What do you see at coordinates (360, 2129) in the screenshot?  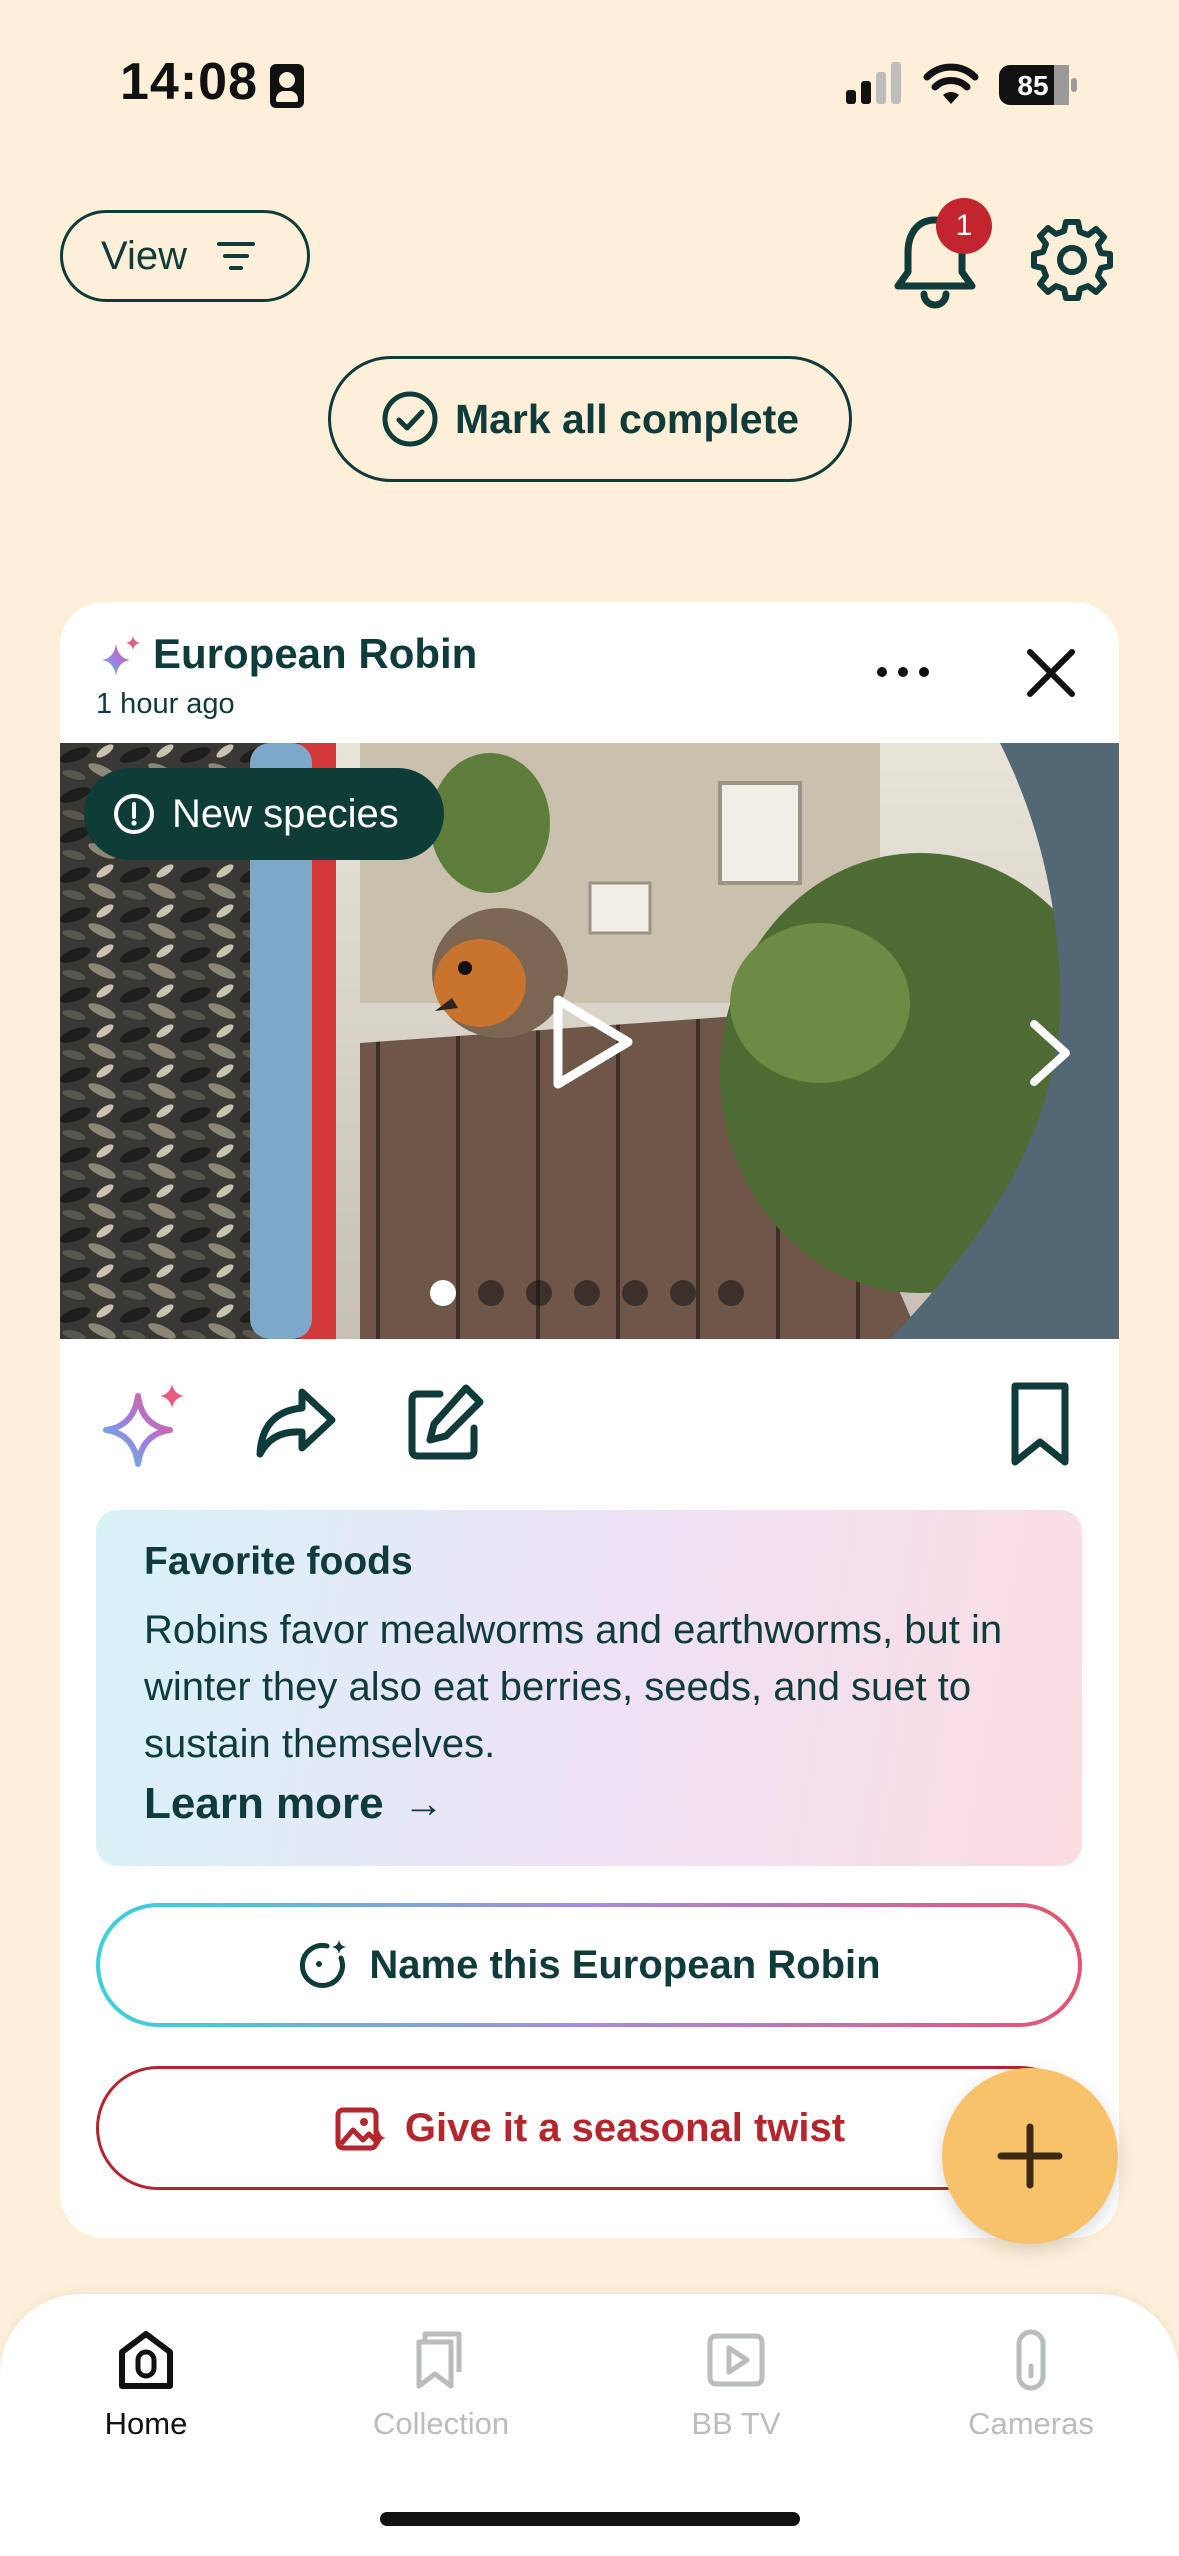 I see `image-sparkle-icon` at bounding box center [360, 2129].